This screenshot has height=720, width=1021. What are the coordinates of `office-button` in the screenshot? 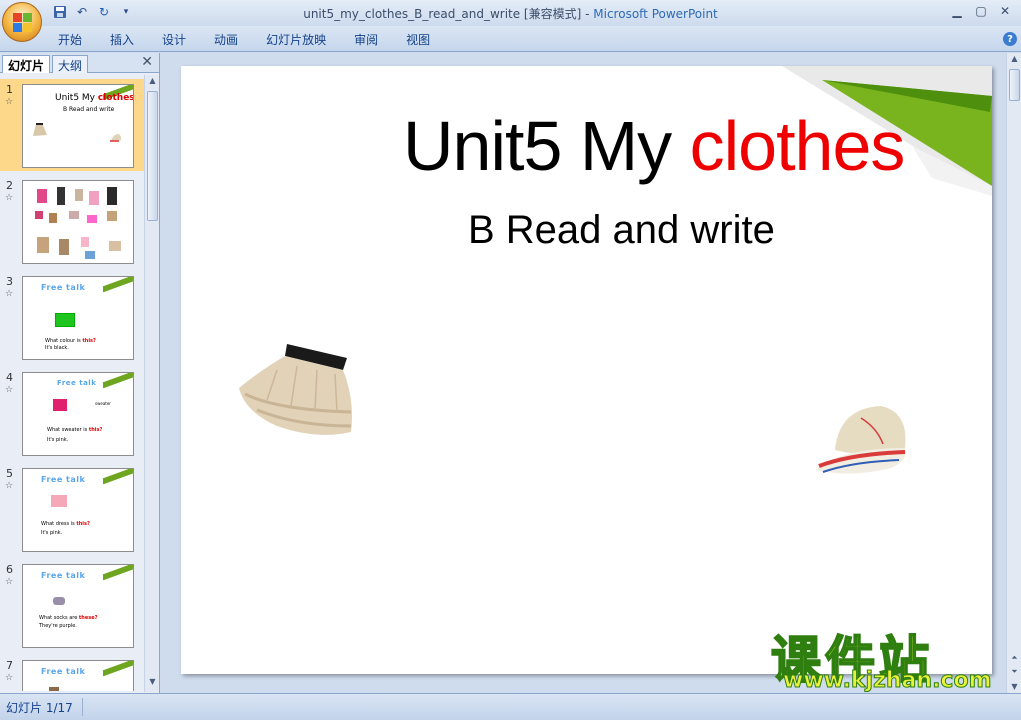 It's located at (22, 22).